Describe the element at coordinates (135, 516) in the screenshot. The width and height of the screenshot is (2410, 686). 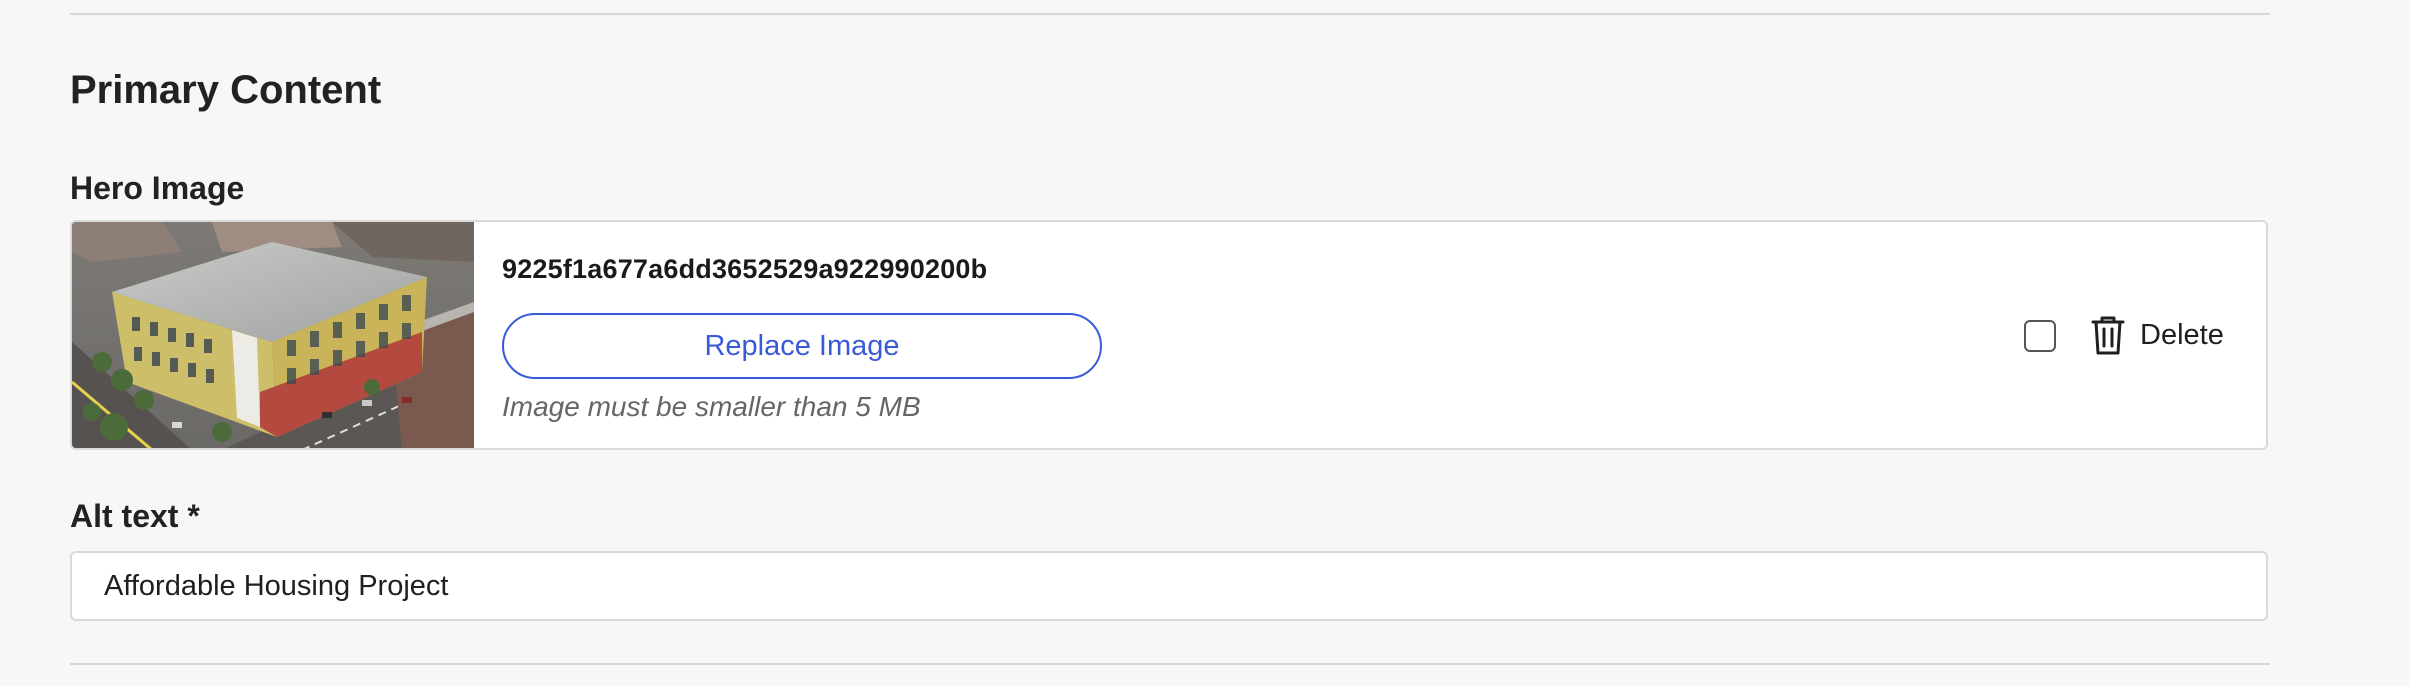
I see `alt-text-label: Alt text *` at that location.